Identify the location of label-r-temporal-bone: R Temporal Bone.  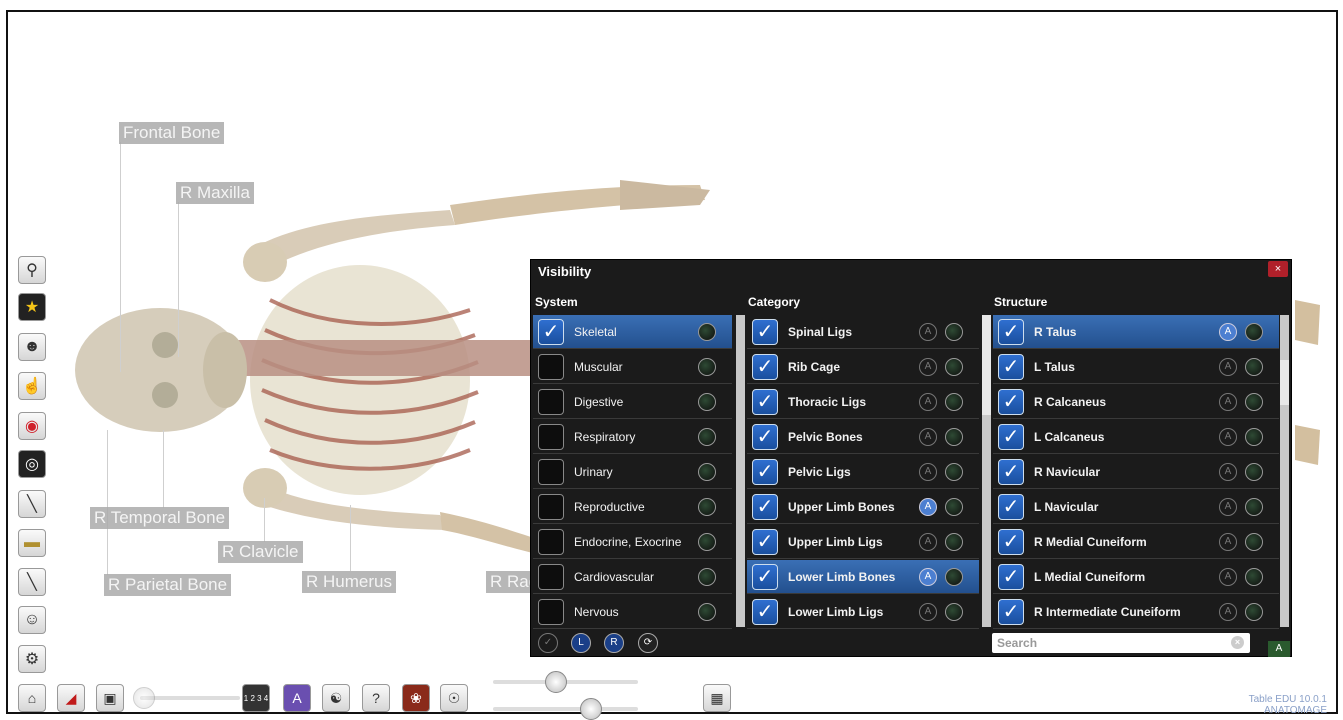
(160, 518).